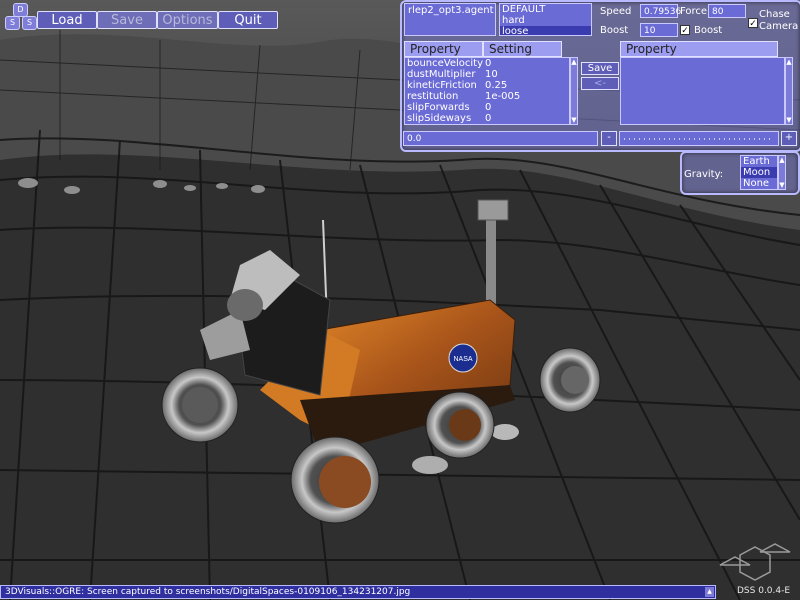 This screenshot has height=600, width=800. I want to click on chase-camera-label: Chase Camera, so click(779, 20).